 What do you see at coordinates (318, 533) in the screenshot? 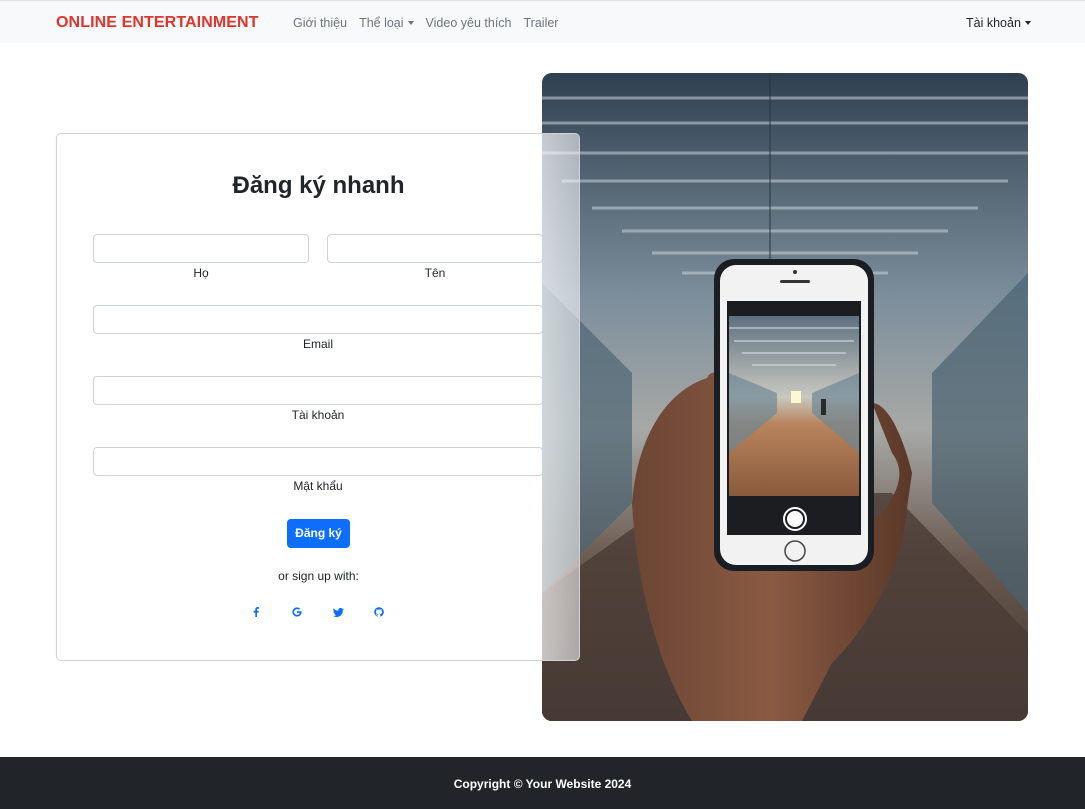
I see `signup-button: Đăng ký` at bounding box center [318, 533].